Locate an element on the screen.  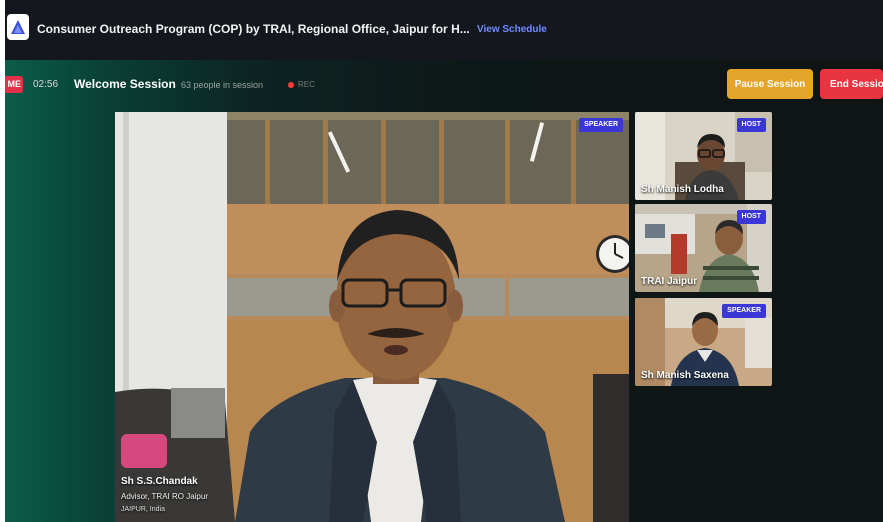
participant-tile: HOST TRAI Jaipur is located at coordinates (703, 248).